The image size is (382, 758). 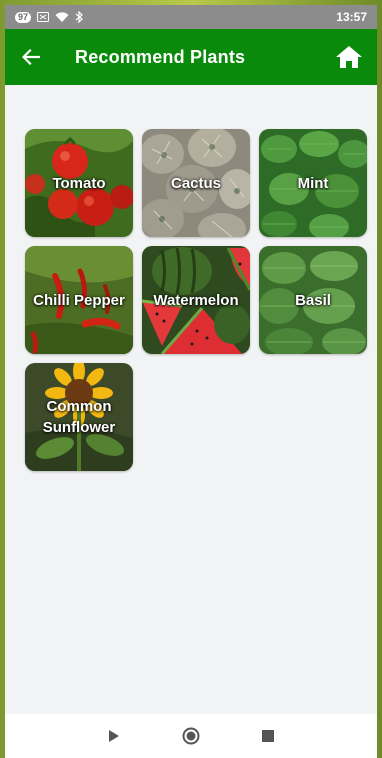 I want to click on nav-recent-button, so click(x=268, y=736).